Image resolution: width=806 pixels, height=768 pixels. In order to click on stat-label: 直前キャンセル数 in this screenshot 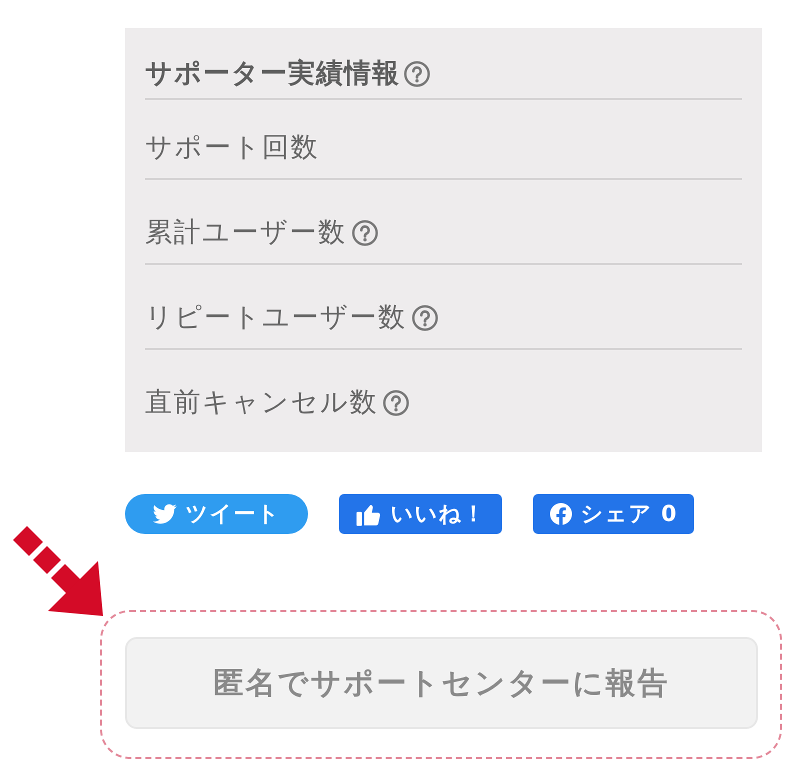, I will do `click(261, 403)`.